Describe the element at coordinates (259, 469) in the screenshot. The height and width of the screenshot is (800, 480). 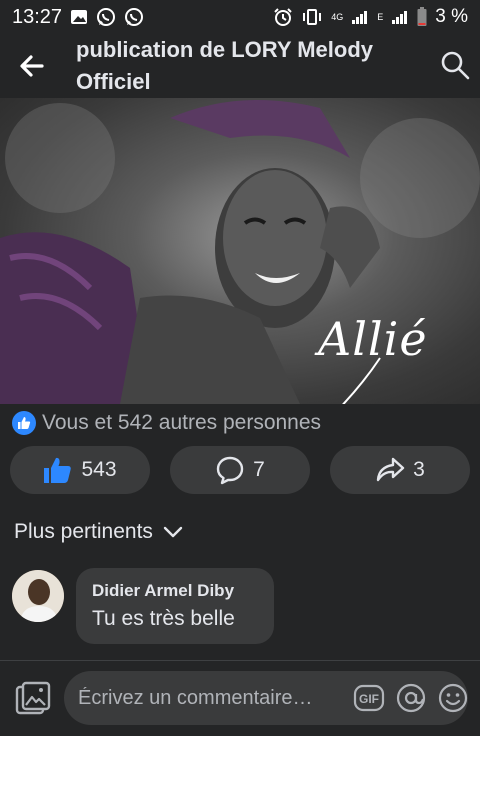
I see `comment-count: 7` at that location.